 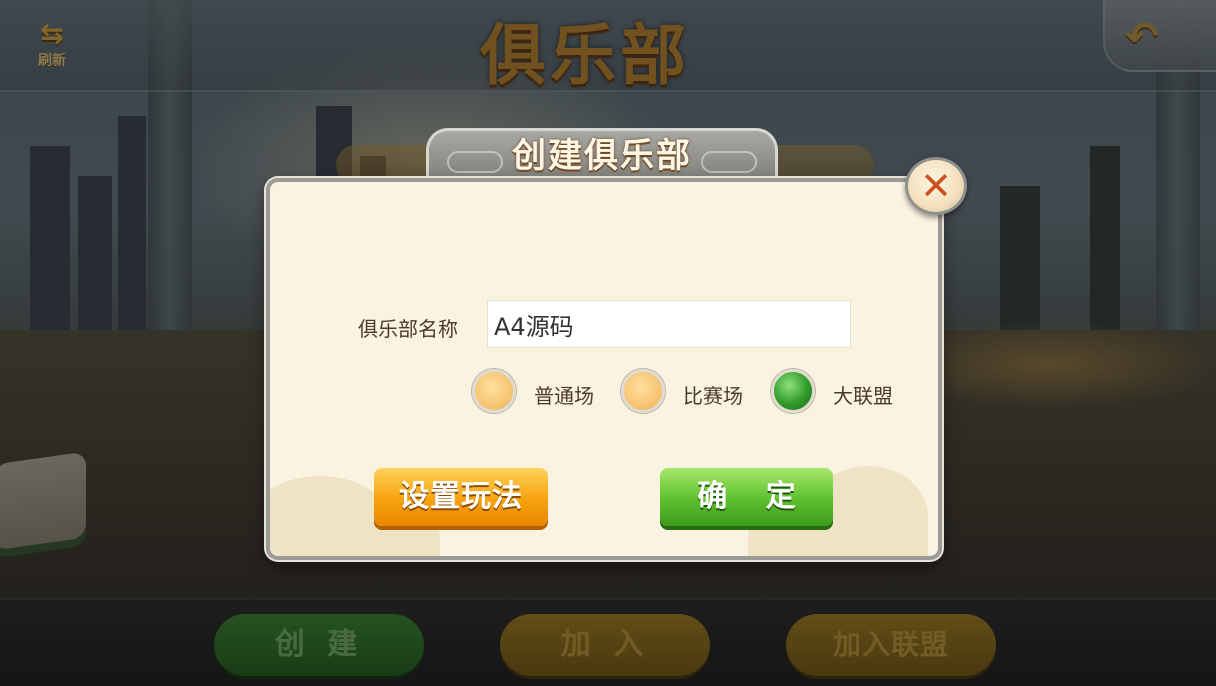 I want to click on close-icon: ✕, so click(x=936, y=186).